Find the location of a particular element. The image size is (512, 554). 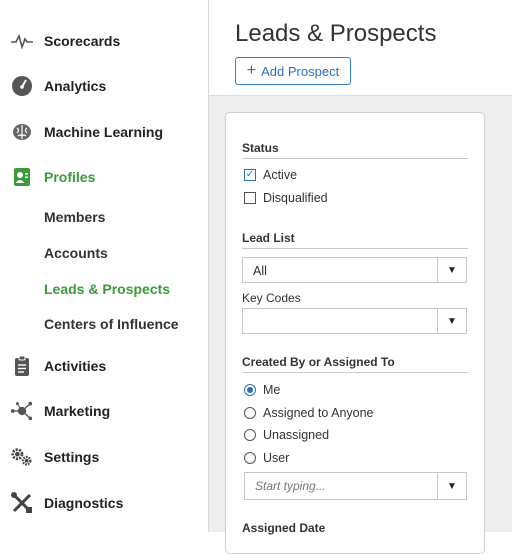

nav-scorecards: Scorecards is located at coordinates (65, 41).